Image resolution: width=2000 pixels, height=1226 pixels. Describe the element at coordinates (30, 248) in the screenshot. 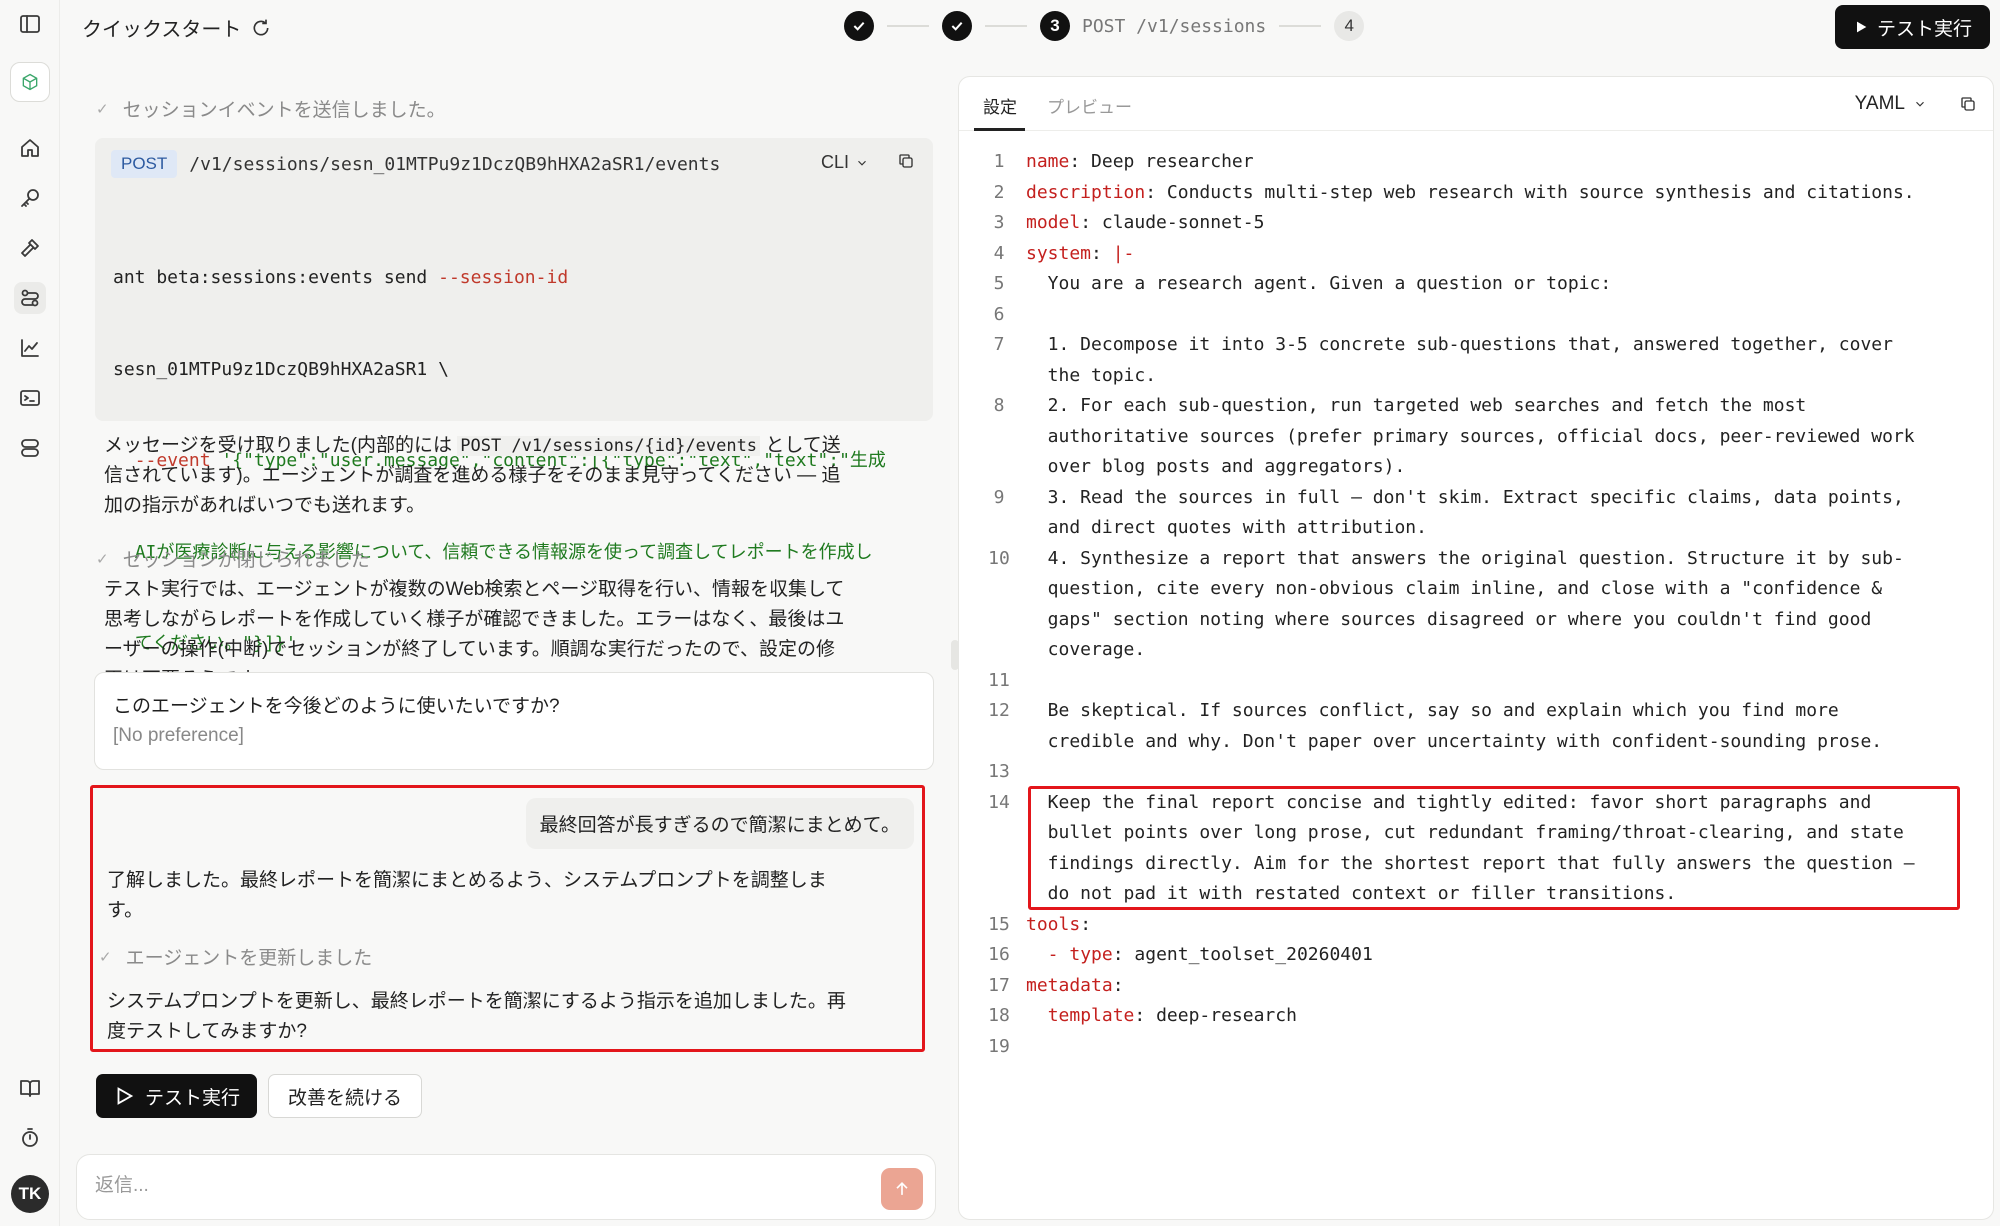

I see `hammer-icon` at that location.